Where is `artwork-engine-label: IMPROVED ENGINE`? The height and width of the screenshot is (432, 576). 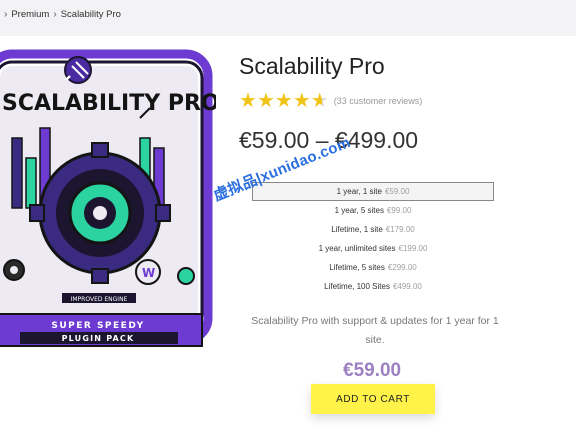
artwork-engine-label: IMPROVED ENGINE is located at coordinates (99, 299).